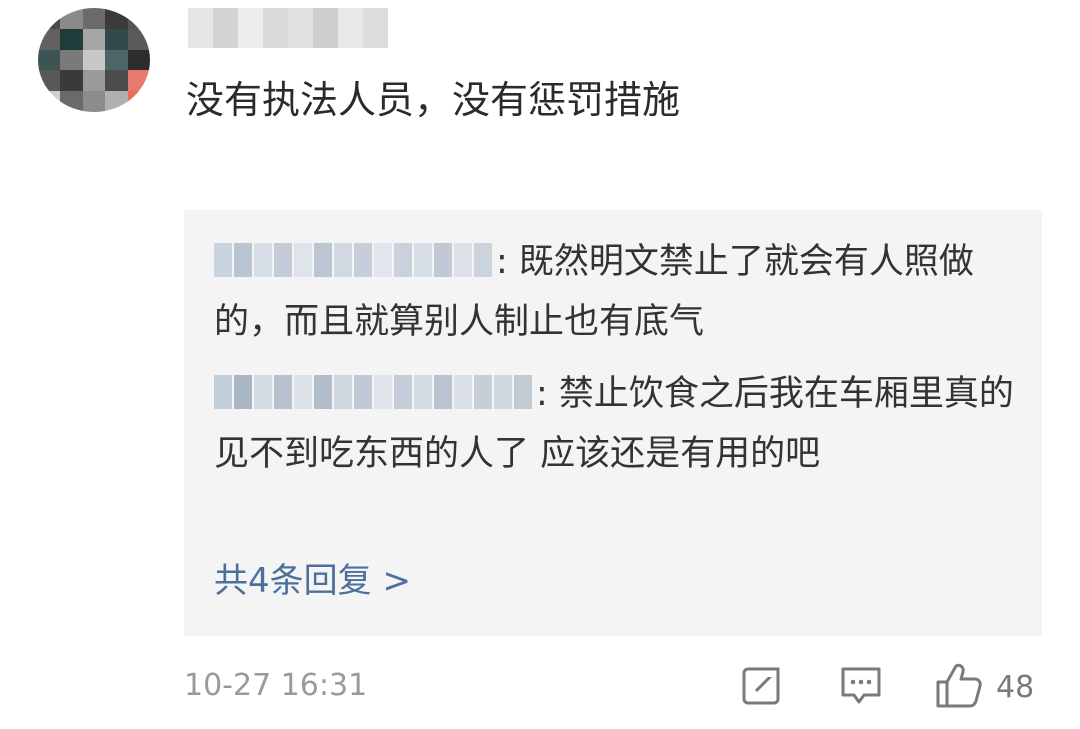 Image resolution: width=1080 pixels, height=729 pixels. I want to click on username-blurred, so click(288, 28).